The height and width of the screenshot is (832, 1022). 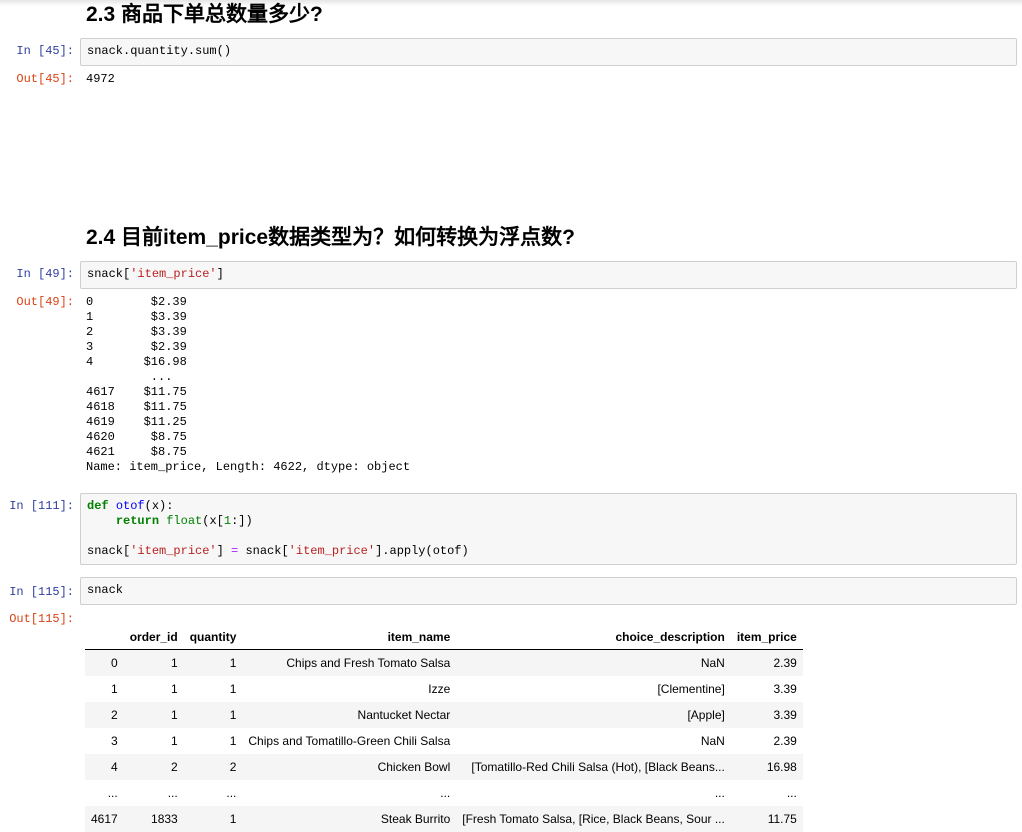 I want to click on table-cell: Steak Burrito, so click(x=415, y=819).